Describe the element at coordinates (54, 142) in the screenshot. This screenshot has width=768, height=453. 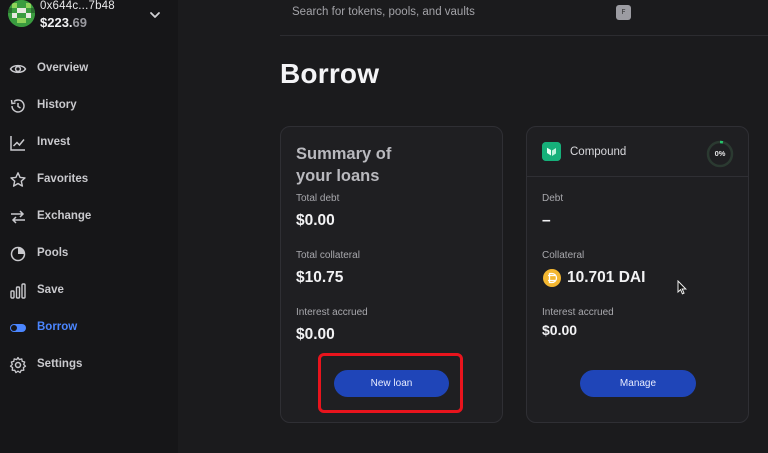
I see `sidebar-item-label: Invest` at that location.